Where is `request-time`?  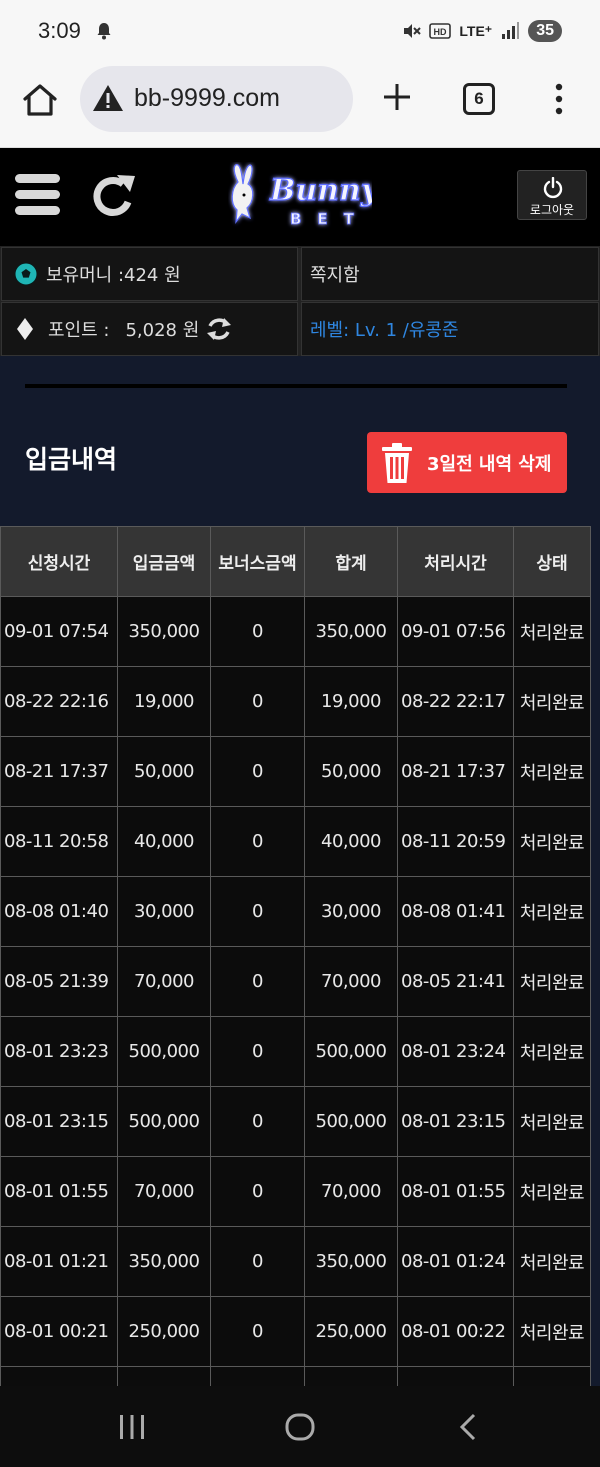
request-time is located at coordinates (59, 1376).